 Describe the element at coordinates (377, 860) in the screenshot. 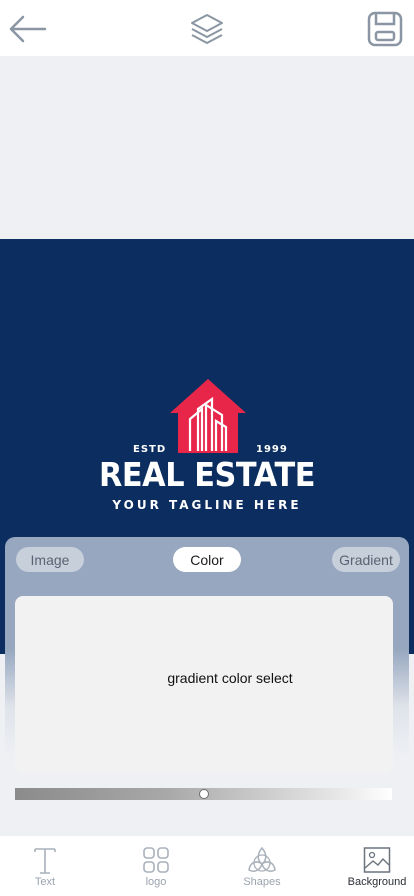

I see `image-icon` at that location.